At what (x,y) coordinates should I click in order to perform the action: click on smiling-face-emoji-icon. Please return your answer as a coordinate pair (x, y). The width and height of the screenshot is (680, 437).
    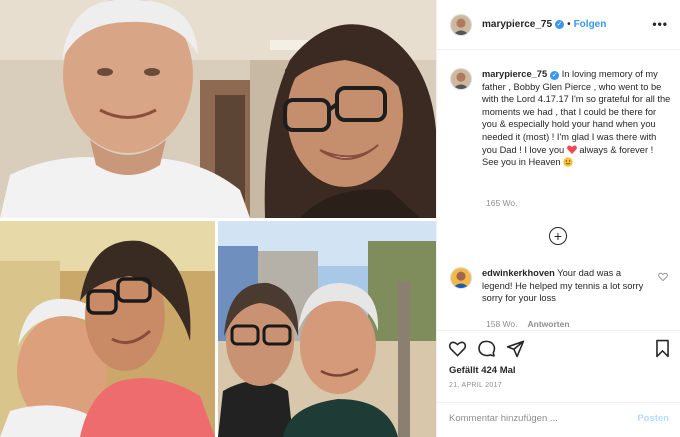
    Looking at the image, I should click on (568, 162).